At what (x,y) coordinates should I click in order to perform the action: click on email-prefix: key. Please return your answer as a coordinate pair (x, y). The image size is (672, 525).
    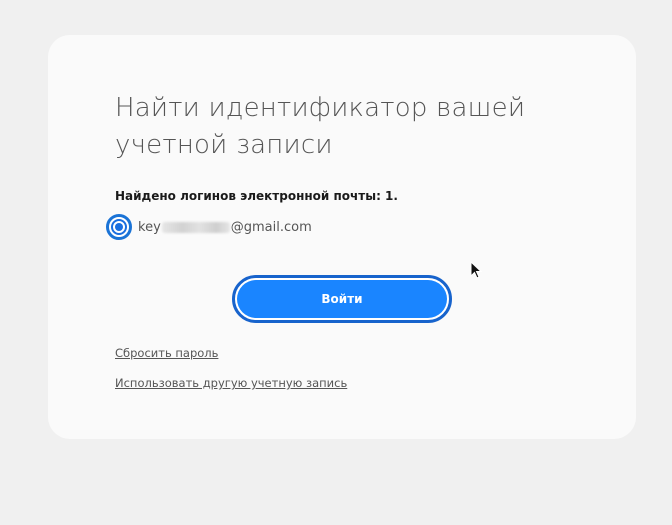
    Looking at the image, I should click on (149, 227).